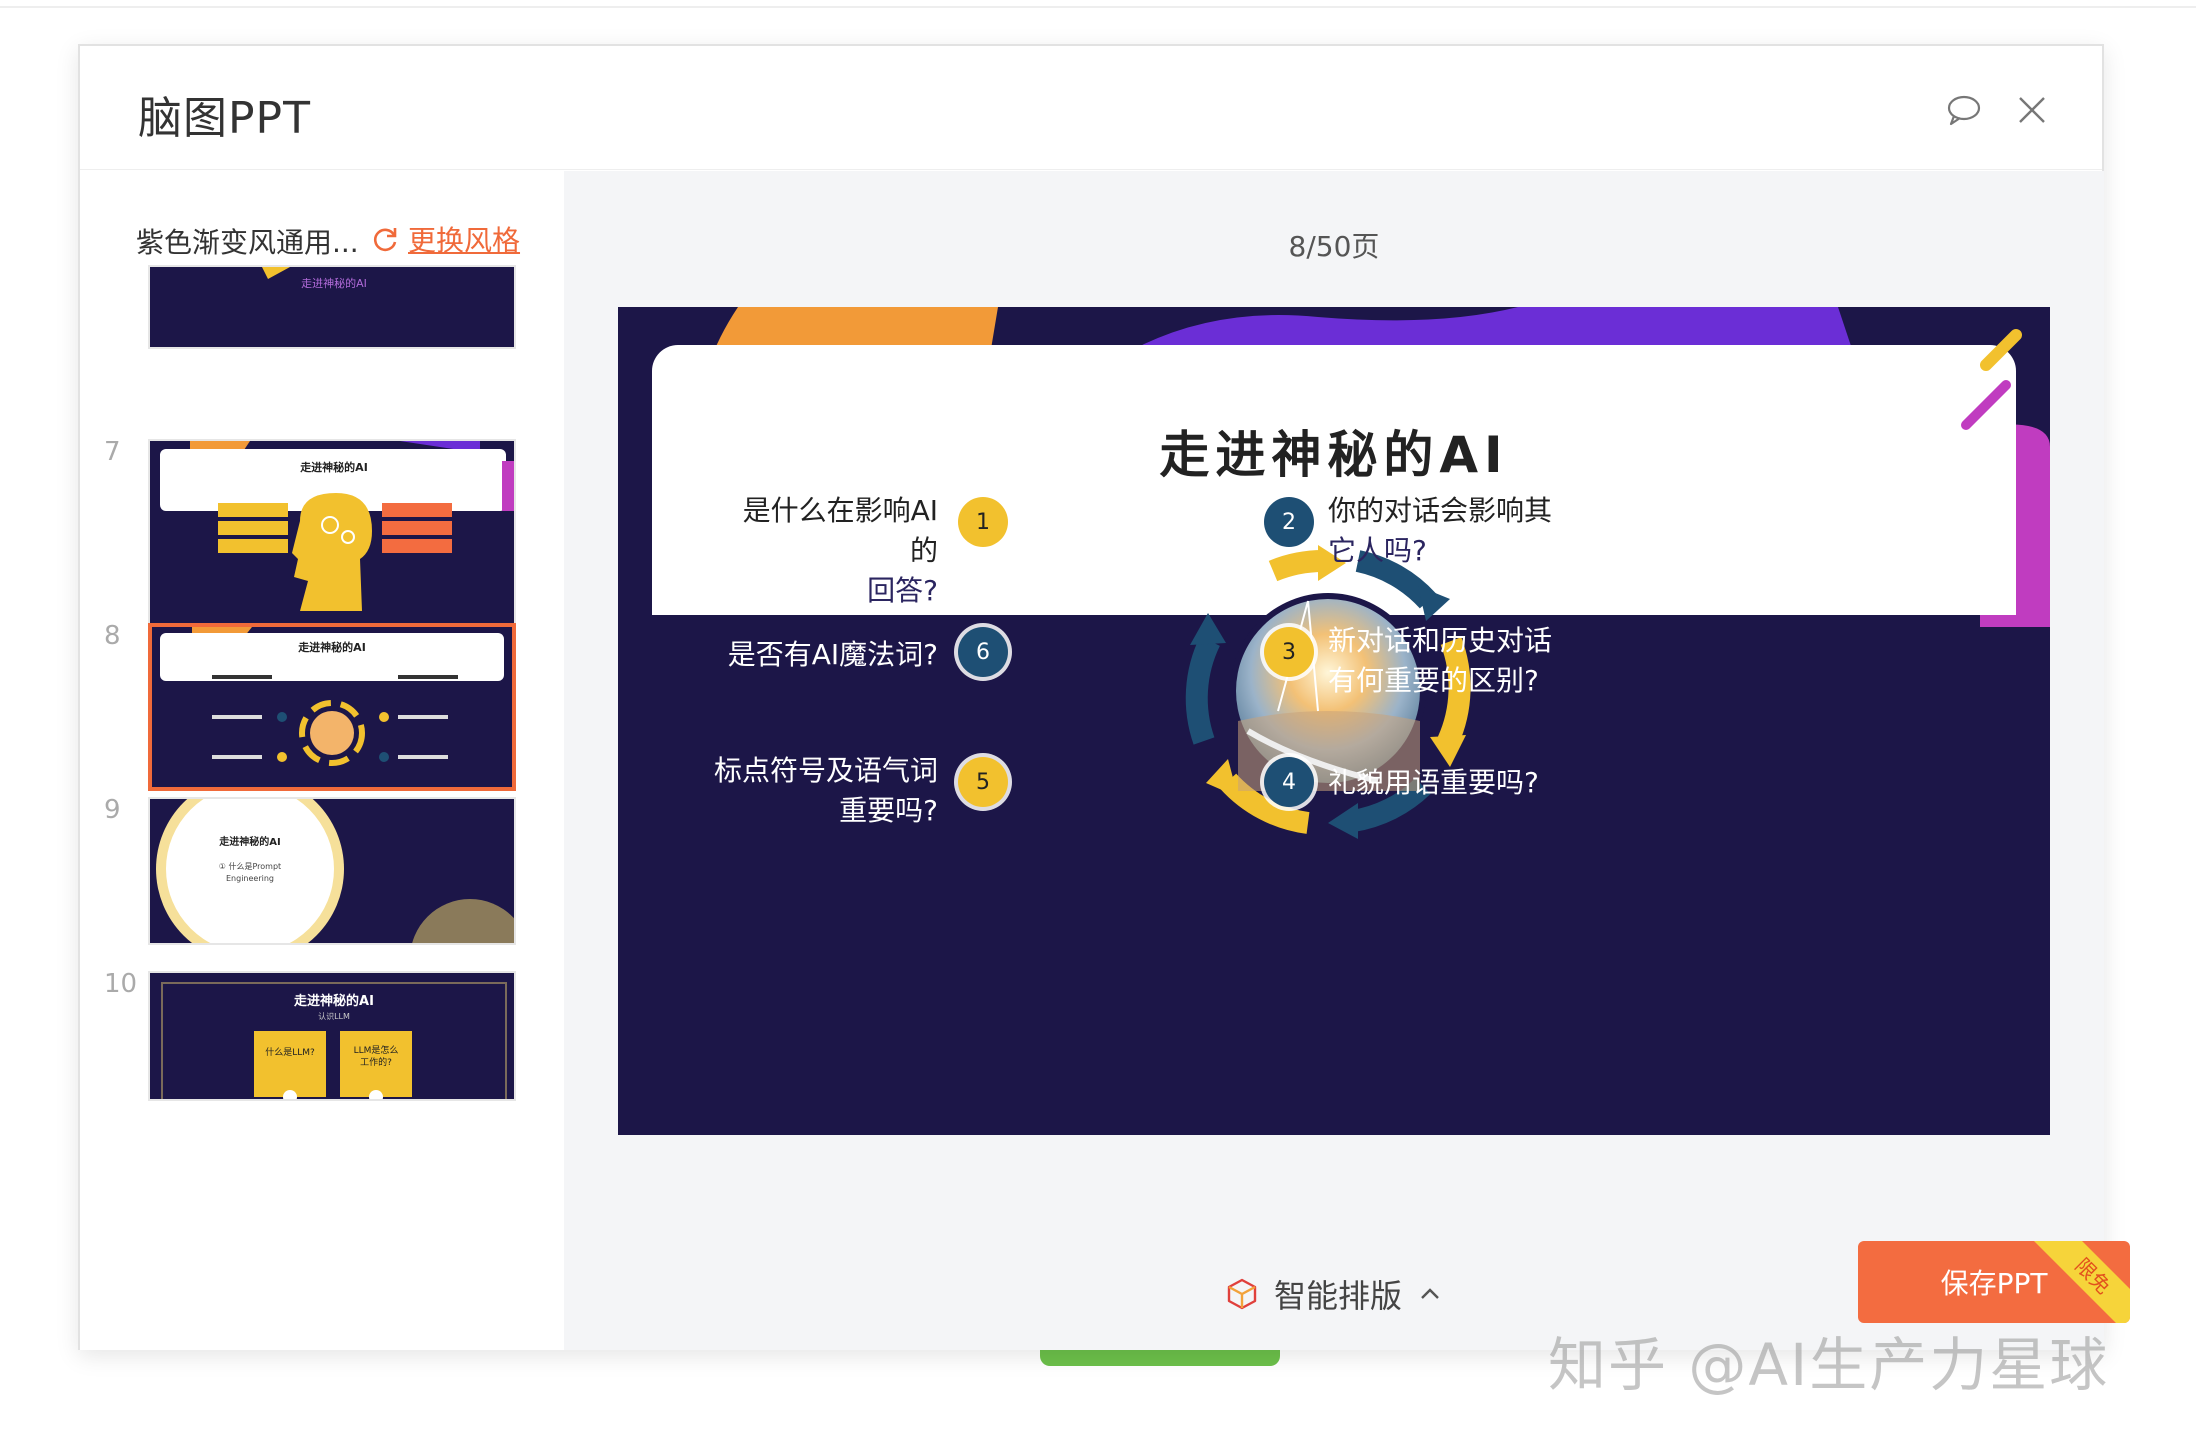  I want to click on thumb-10-graphic: 走进神秘的AI 认识LLM 什么是LLM? LLM是怎么 工作的?, so click(332, 1036).